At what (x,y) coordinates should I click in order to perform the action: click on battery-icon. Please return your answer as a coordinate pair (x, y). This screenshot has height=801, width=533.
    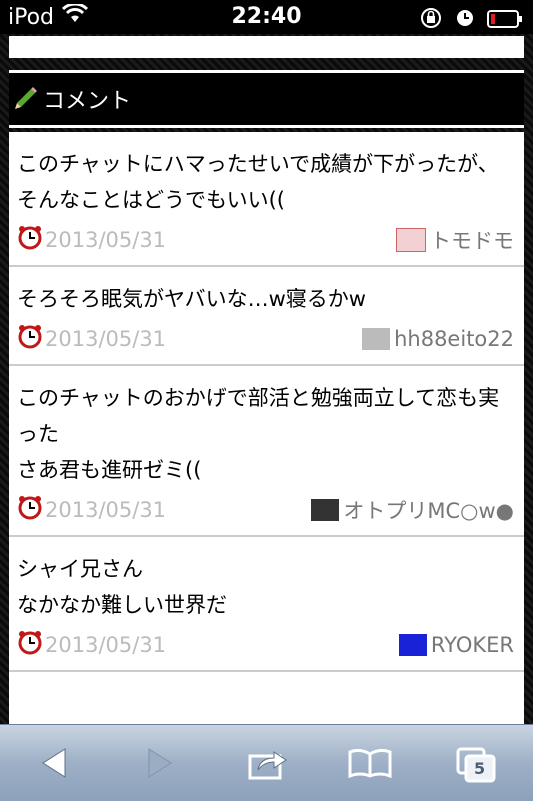
    Looking at the image, I should click on (505, 21).